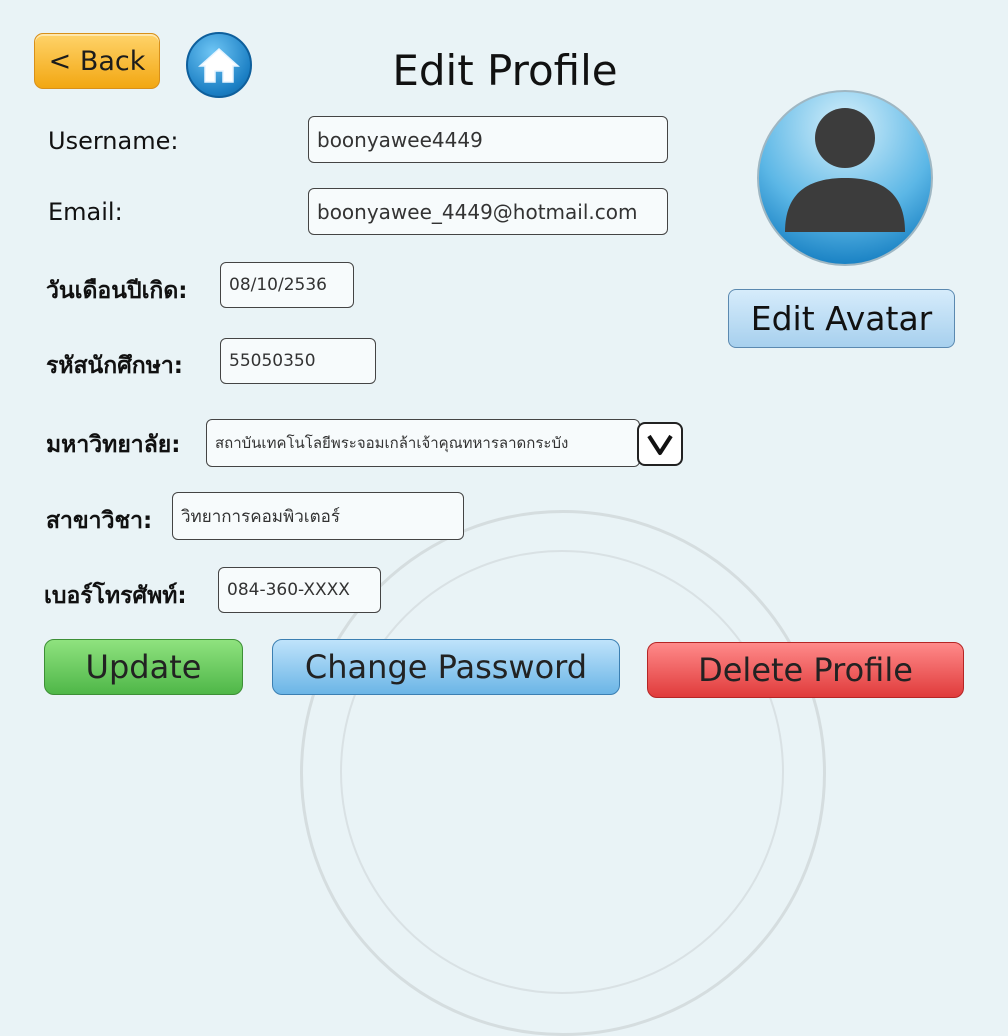 The height and width of the screenshot is (1036, 1008). I want to click on student-id-label: รหัสนักศึกษา:, so click(115, 366).